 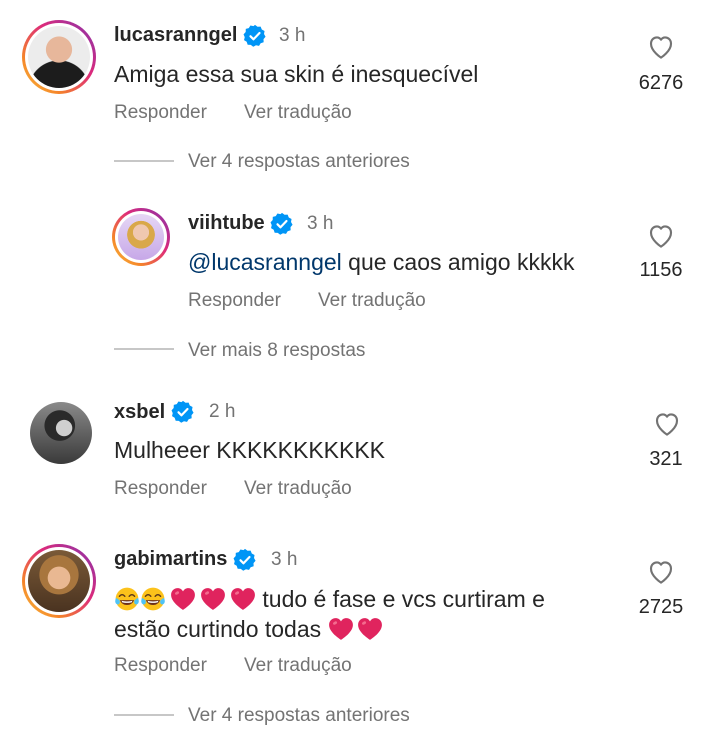 I want to click on mention-link: @lucasranngel, so click(x=265, y=262).